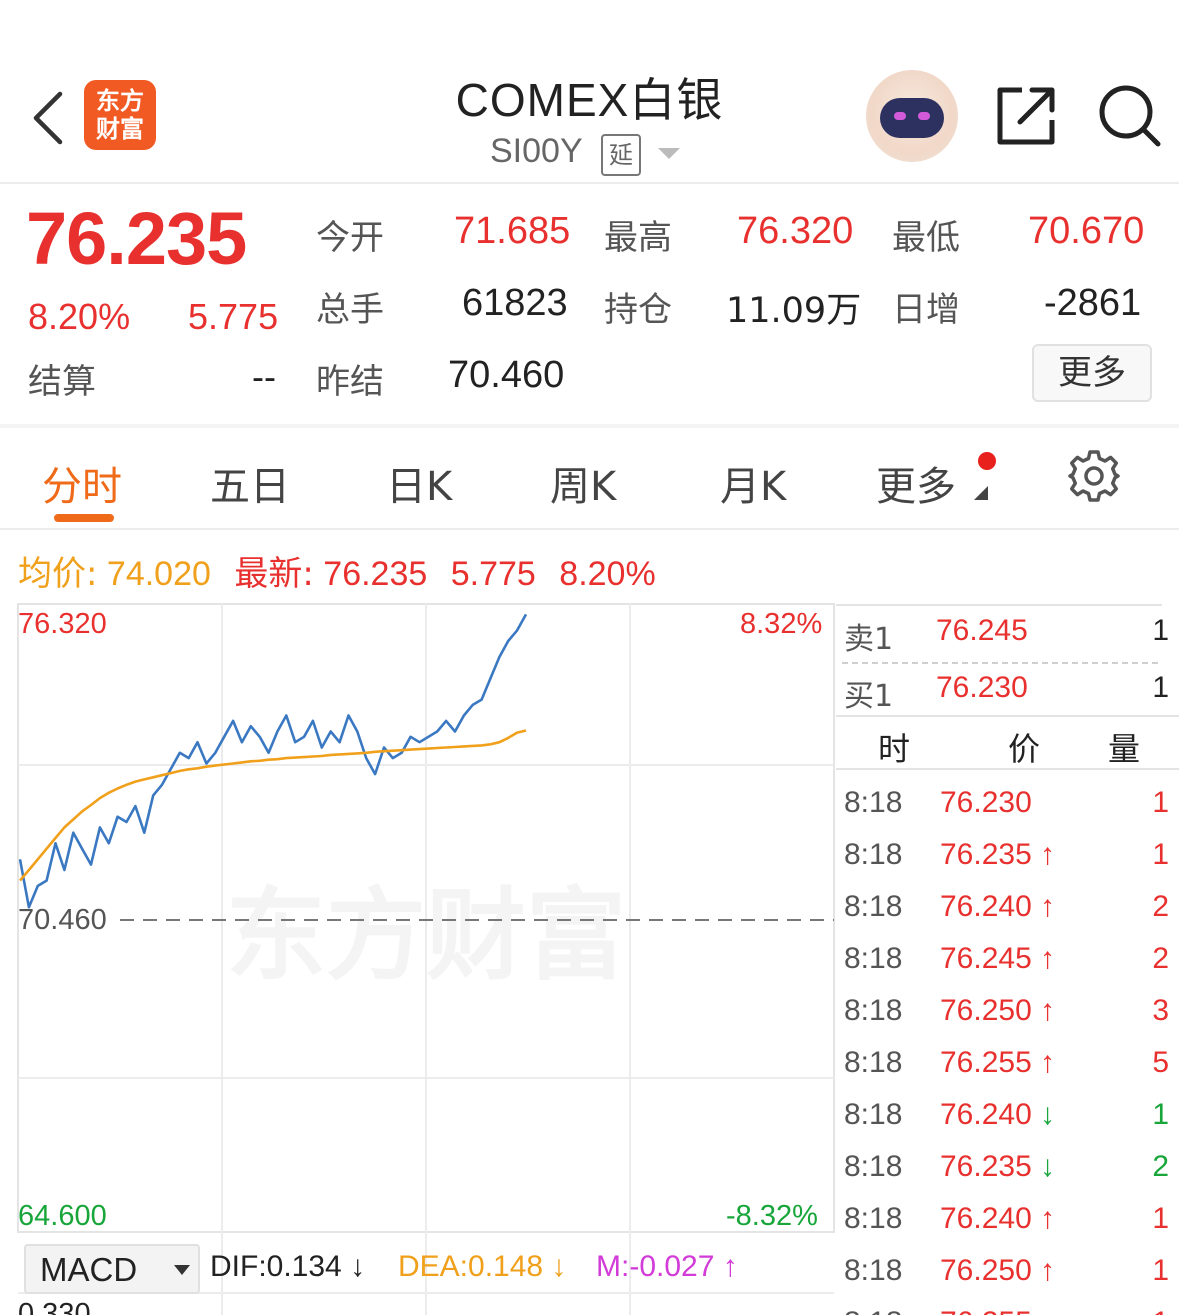  What do you see at coordinates (62, 382) in the screenshot?
I see `settle-label: 结算` at bounding box center [62, 382].